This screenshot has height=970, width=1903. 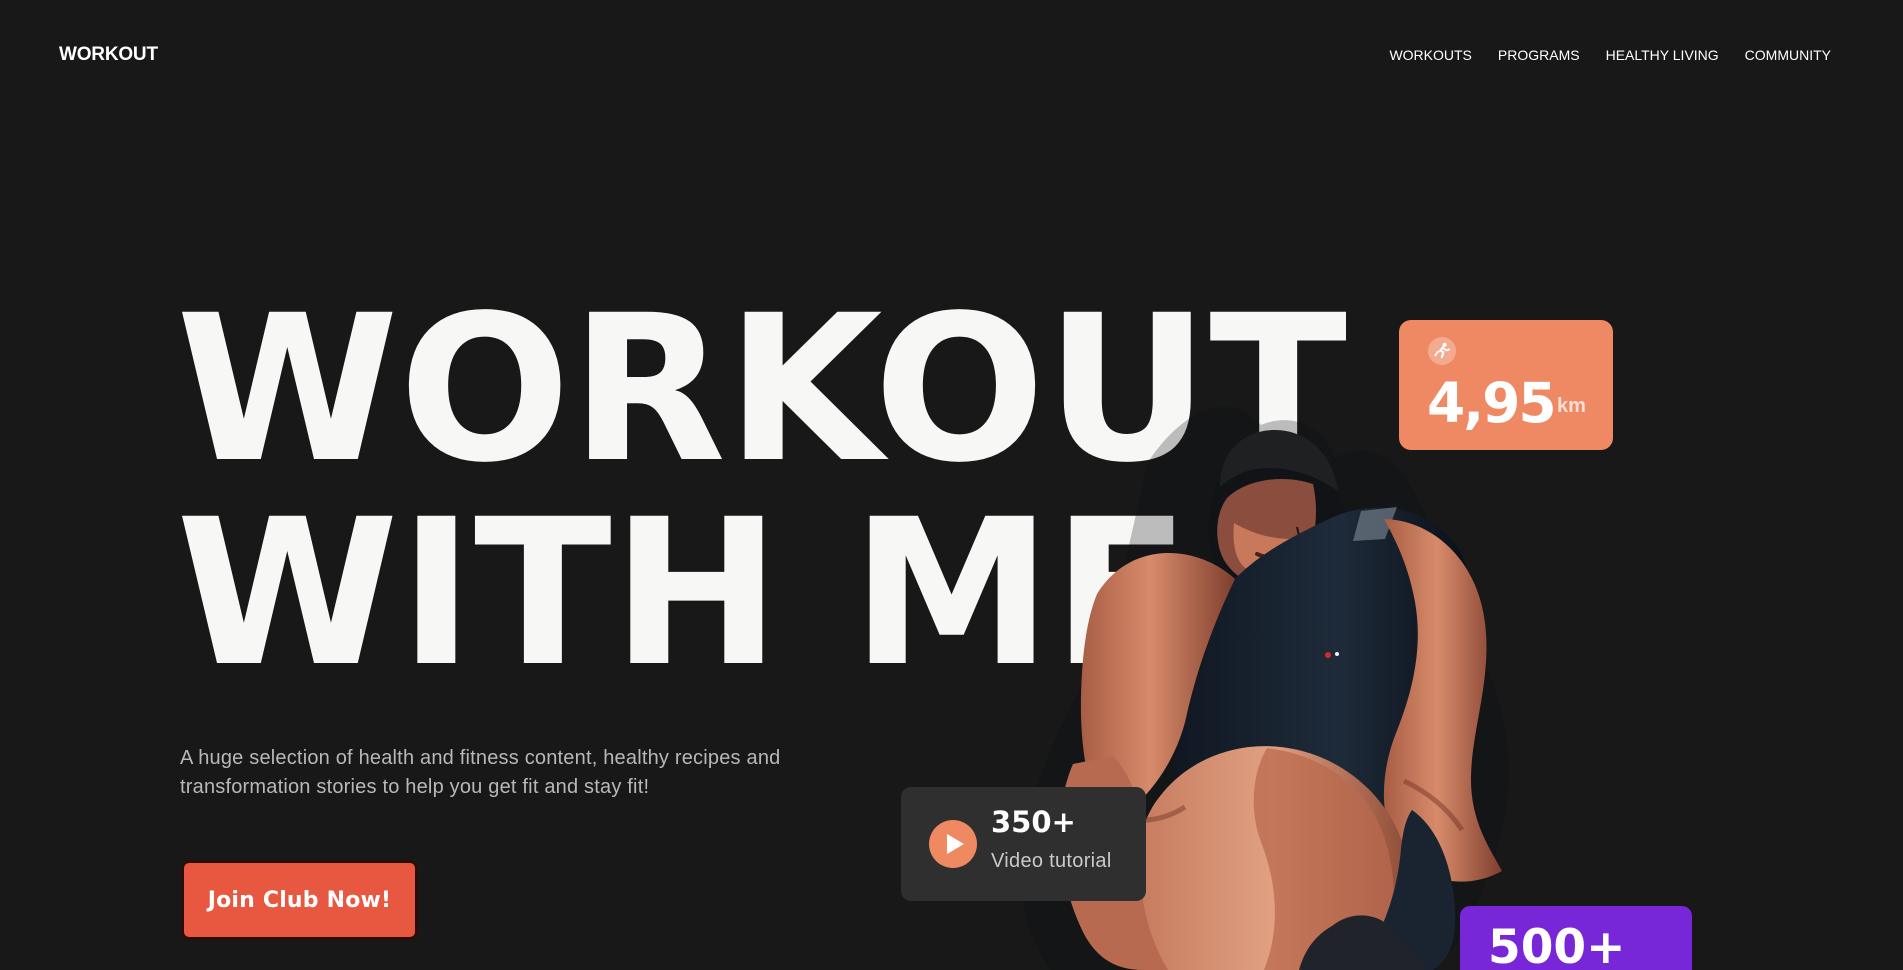 What do you see at coordinates (1539, 55) in the screenshot?
I see `nav-programs-link: PROGRAMS` at bounding box center [1539, 55].